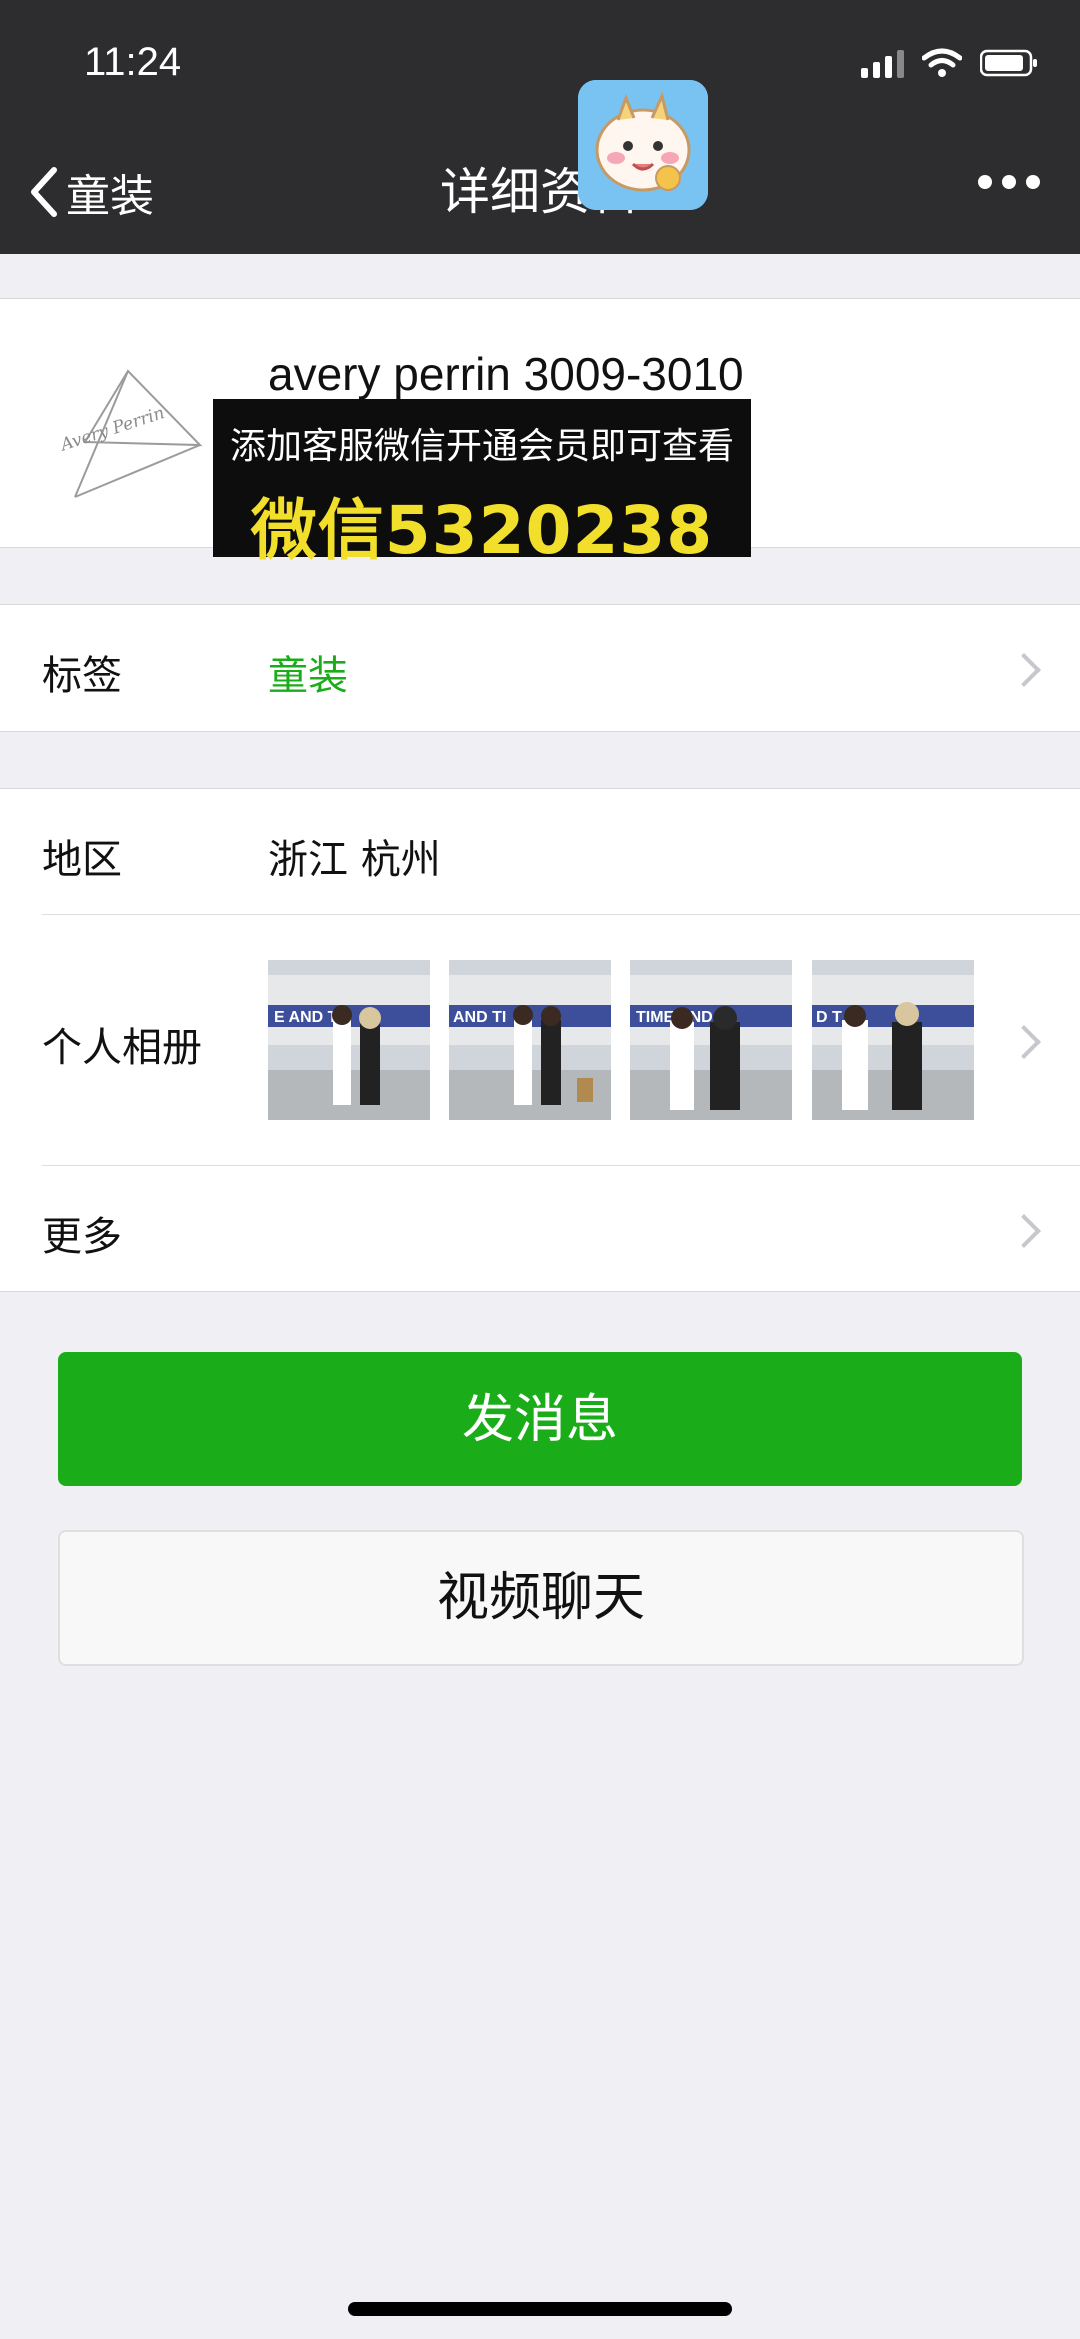  I want to click on status-time: 11:24, so click(133, 62).